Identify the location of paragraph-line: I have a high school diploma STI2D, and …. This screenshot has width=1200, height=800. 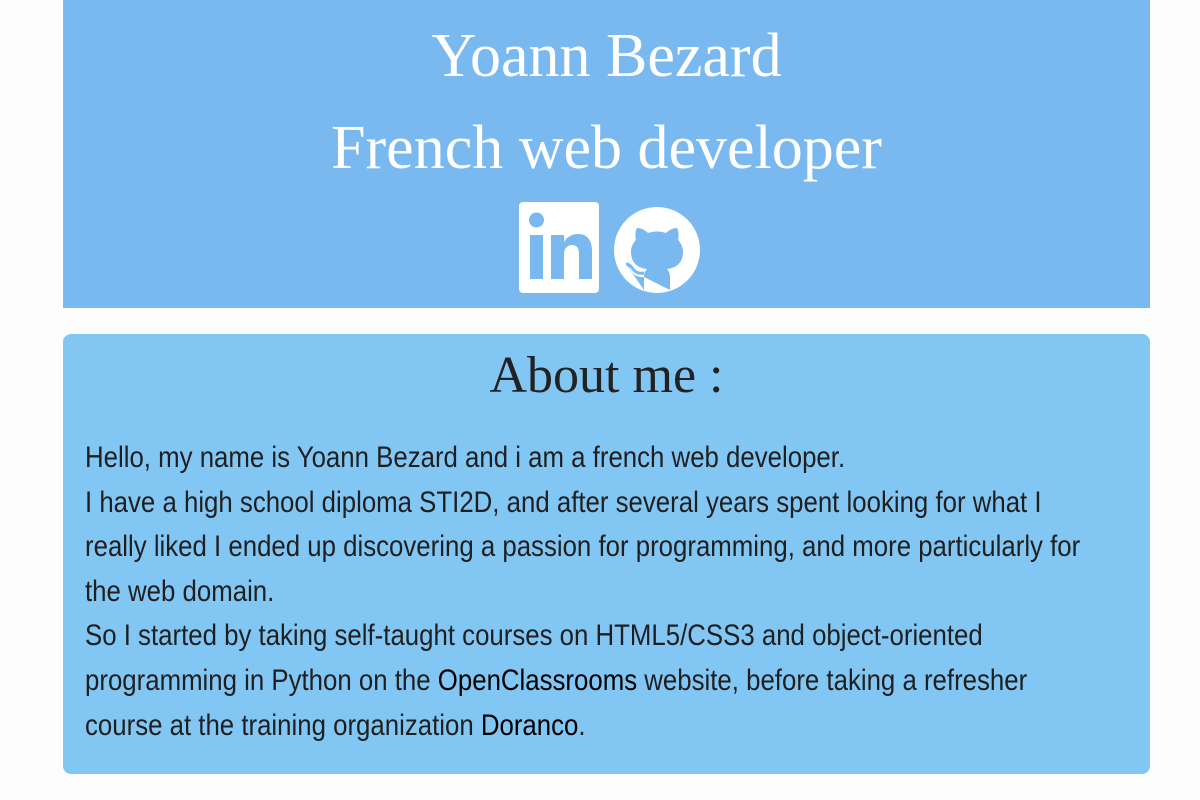
(596, 548).